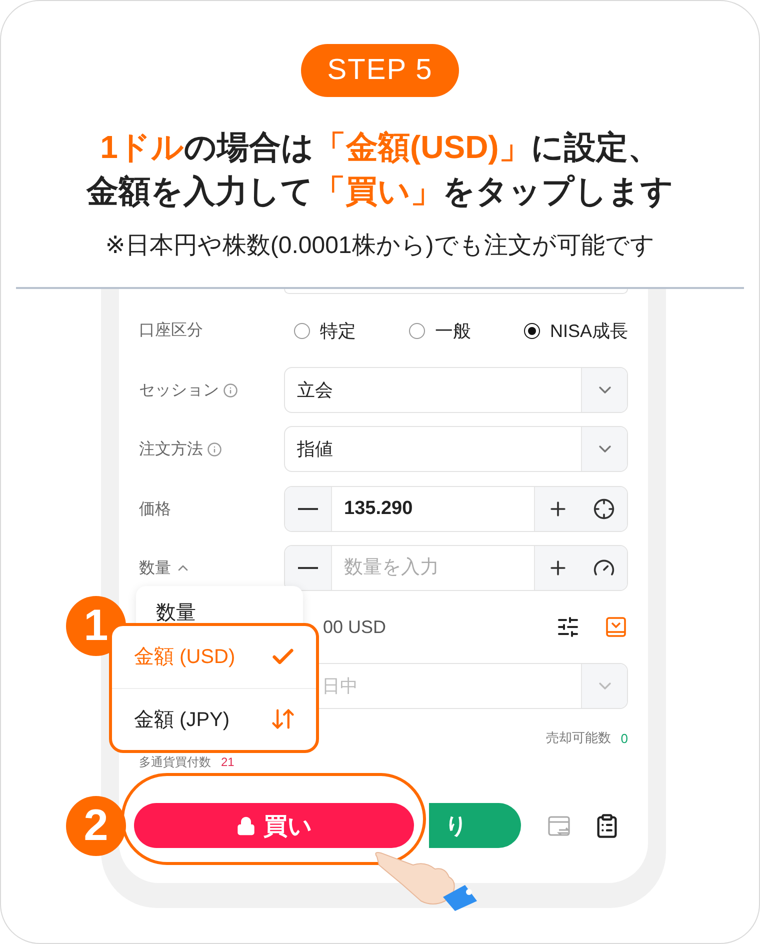 This screenshot has height=944, width=760. What do you see at coordinates (439, 330) in the screenshot?
I see `radio-option: 一般` at bounding box center [439, 330].